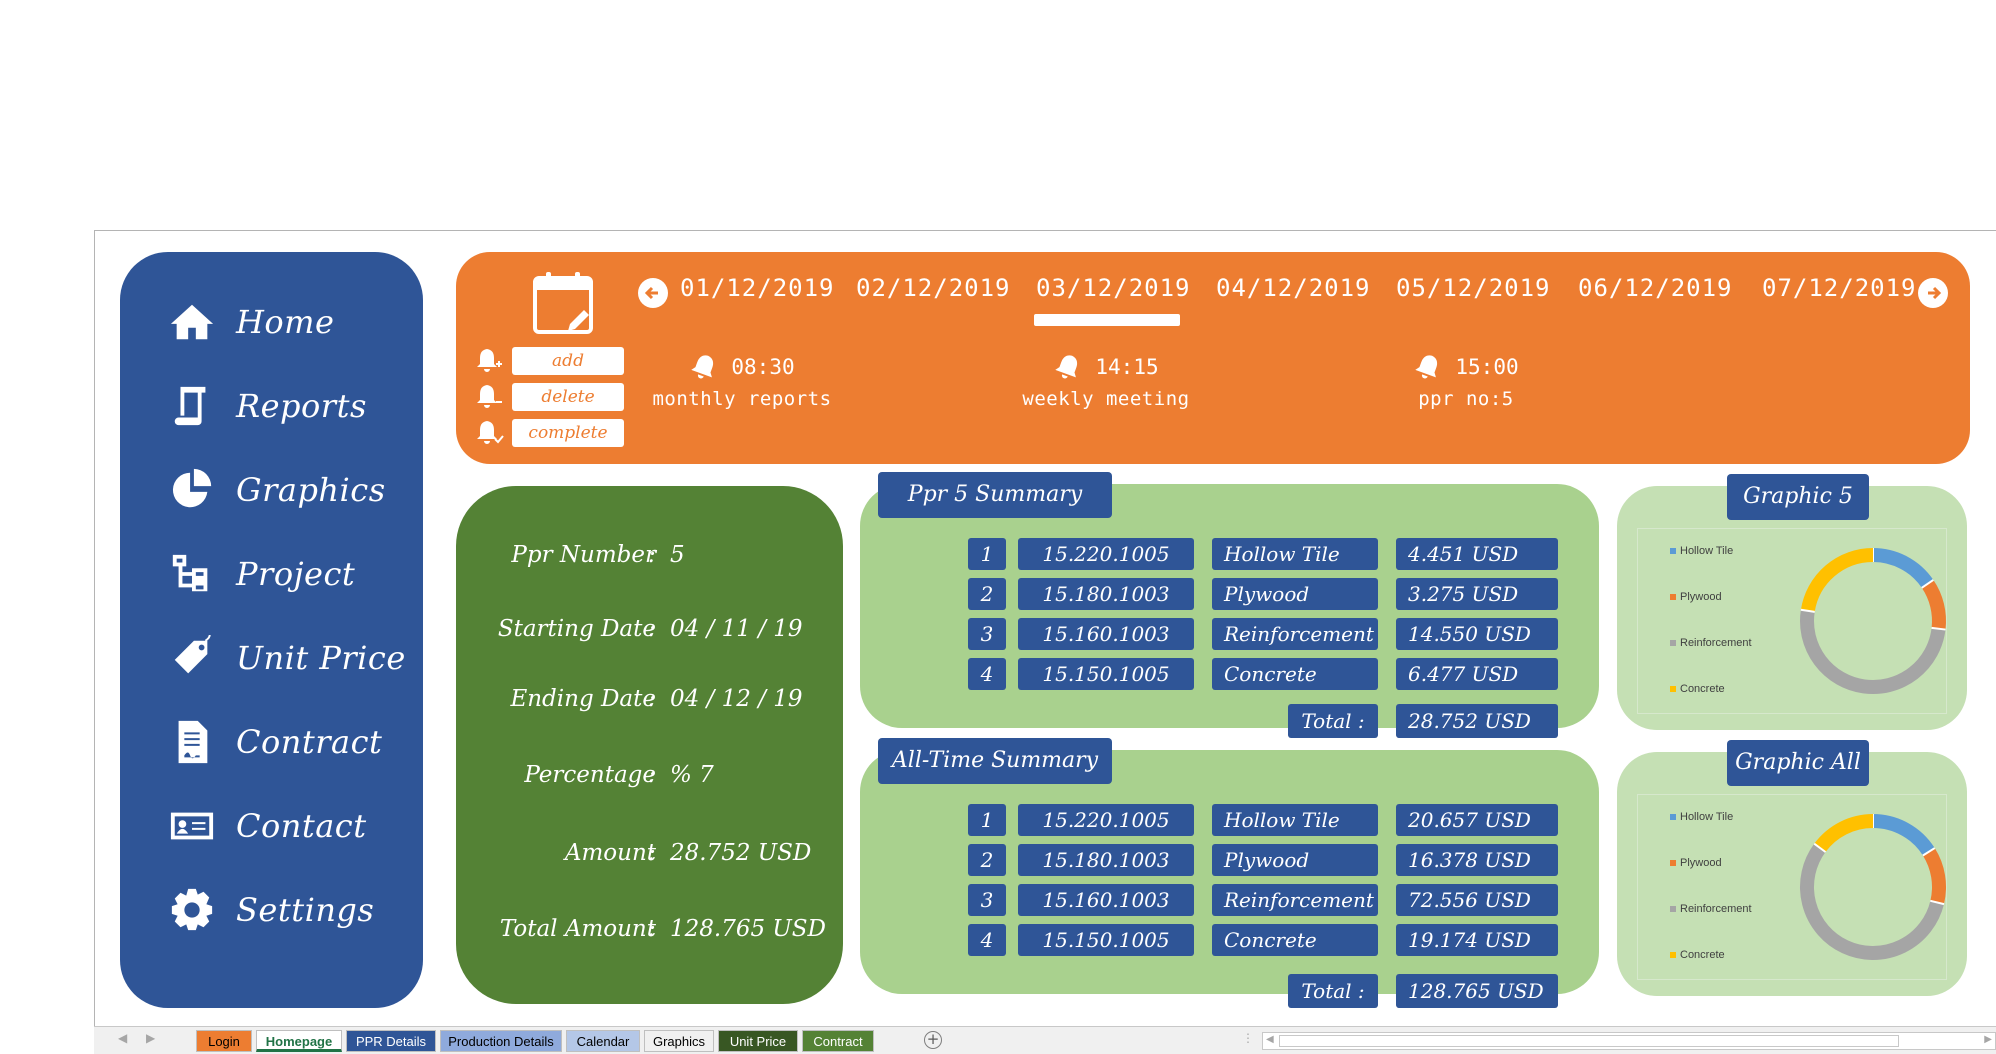  Describe the element at coordinates (610, 853) in the screenshot. I see `amount-label: Amount` at that location.